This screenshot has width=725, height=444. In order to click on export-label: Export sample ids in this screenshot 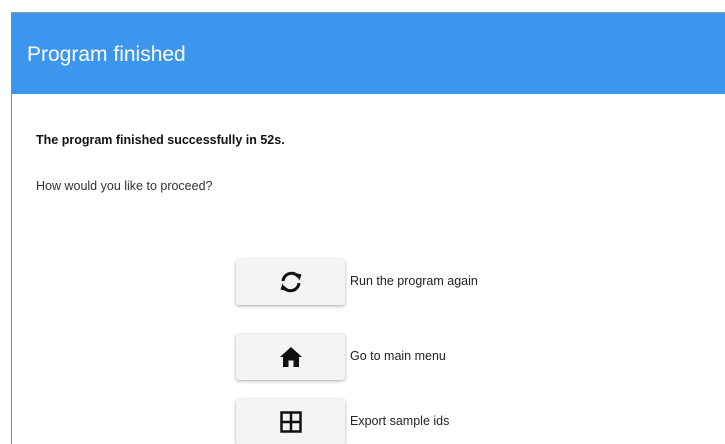, I will do `click(400, 421)`.